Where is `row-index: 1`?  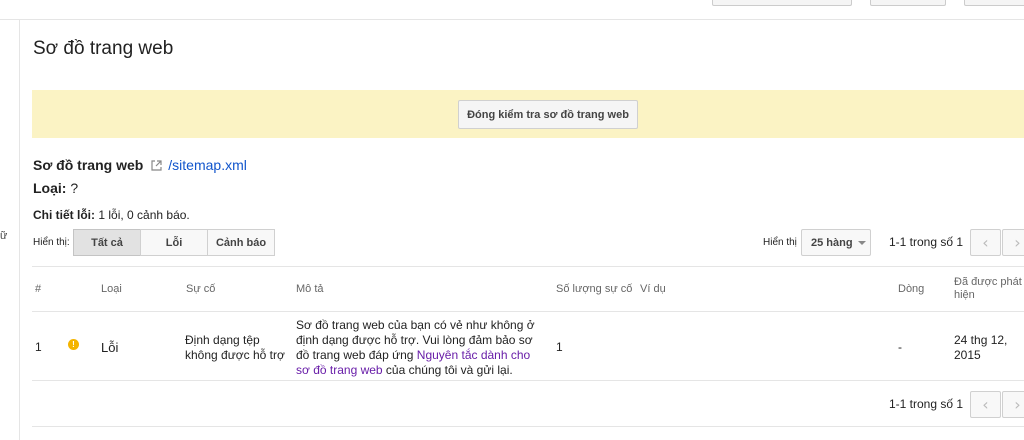 row-index: 1 is located at coordinates (38, 347).